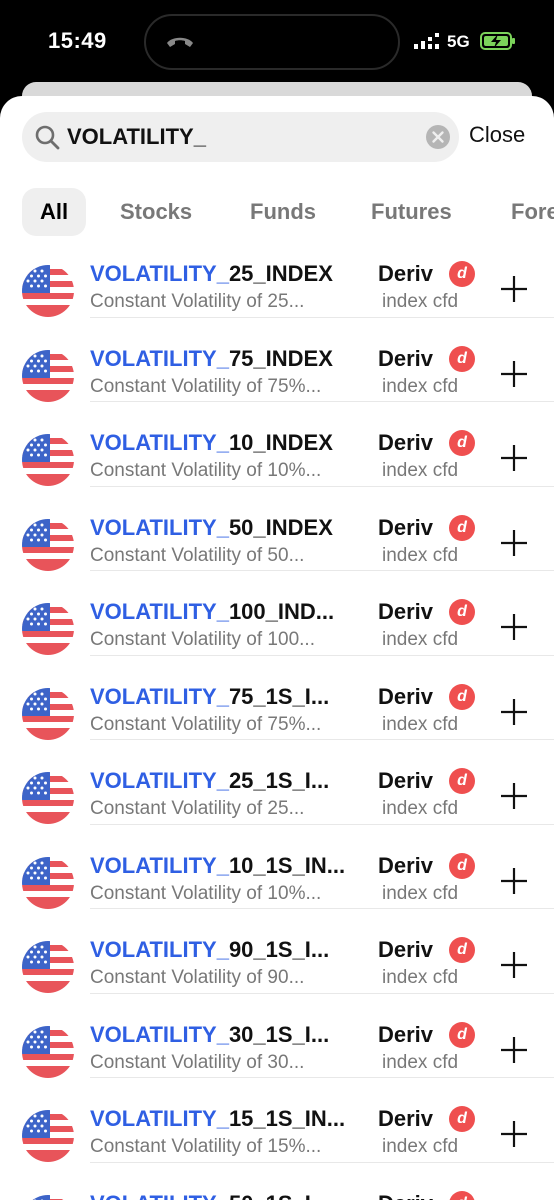 Image resolution: width=554 pixels, height=1200 pixels. Describe the element at coordinates (272, 42) in the screenshot. I see `dynamic-island` at that location.